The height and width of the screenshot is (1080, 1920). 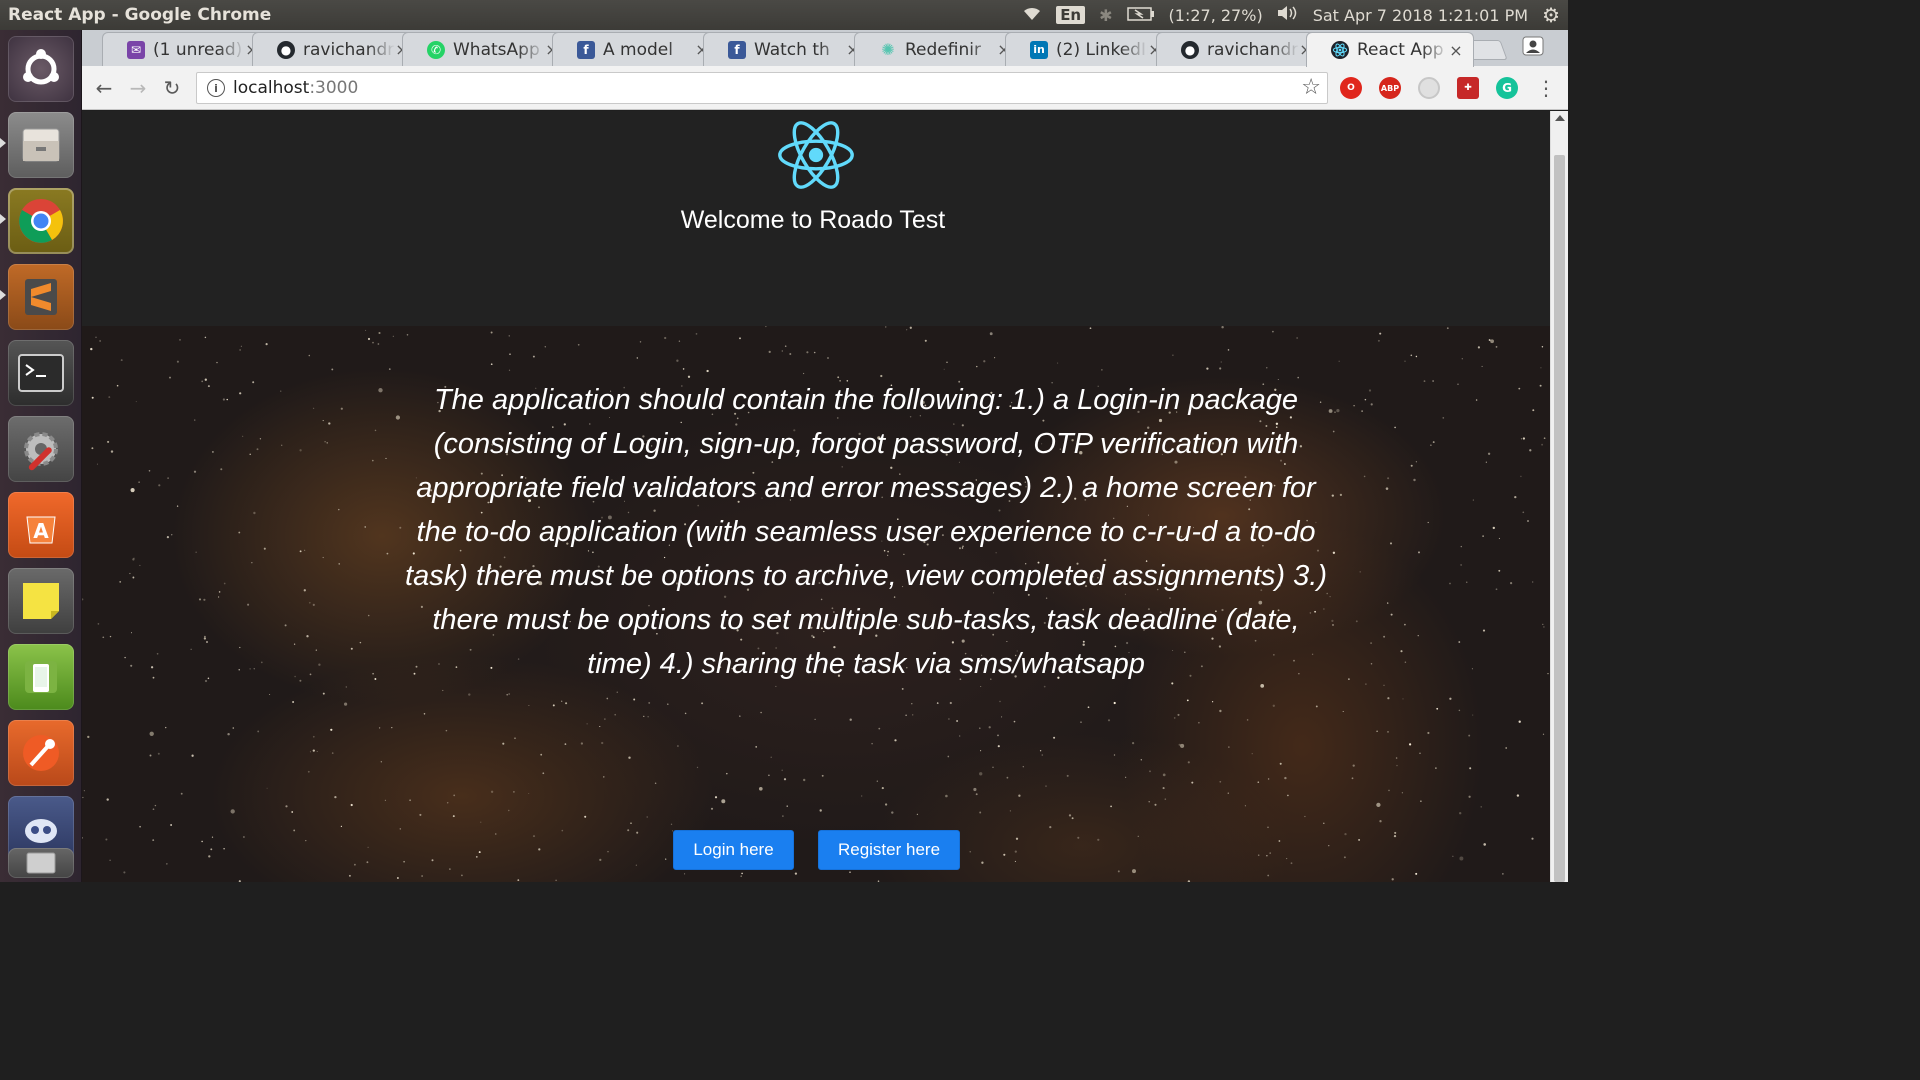 What do you see at coordinates (140, 15) in the screenshot?
I see `window-title: React App - Google Chrome` at bounding box center [140, 15].